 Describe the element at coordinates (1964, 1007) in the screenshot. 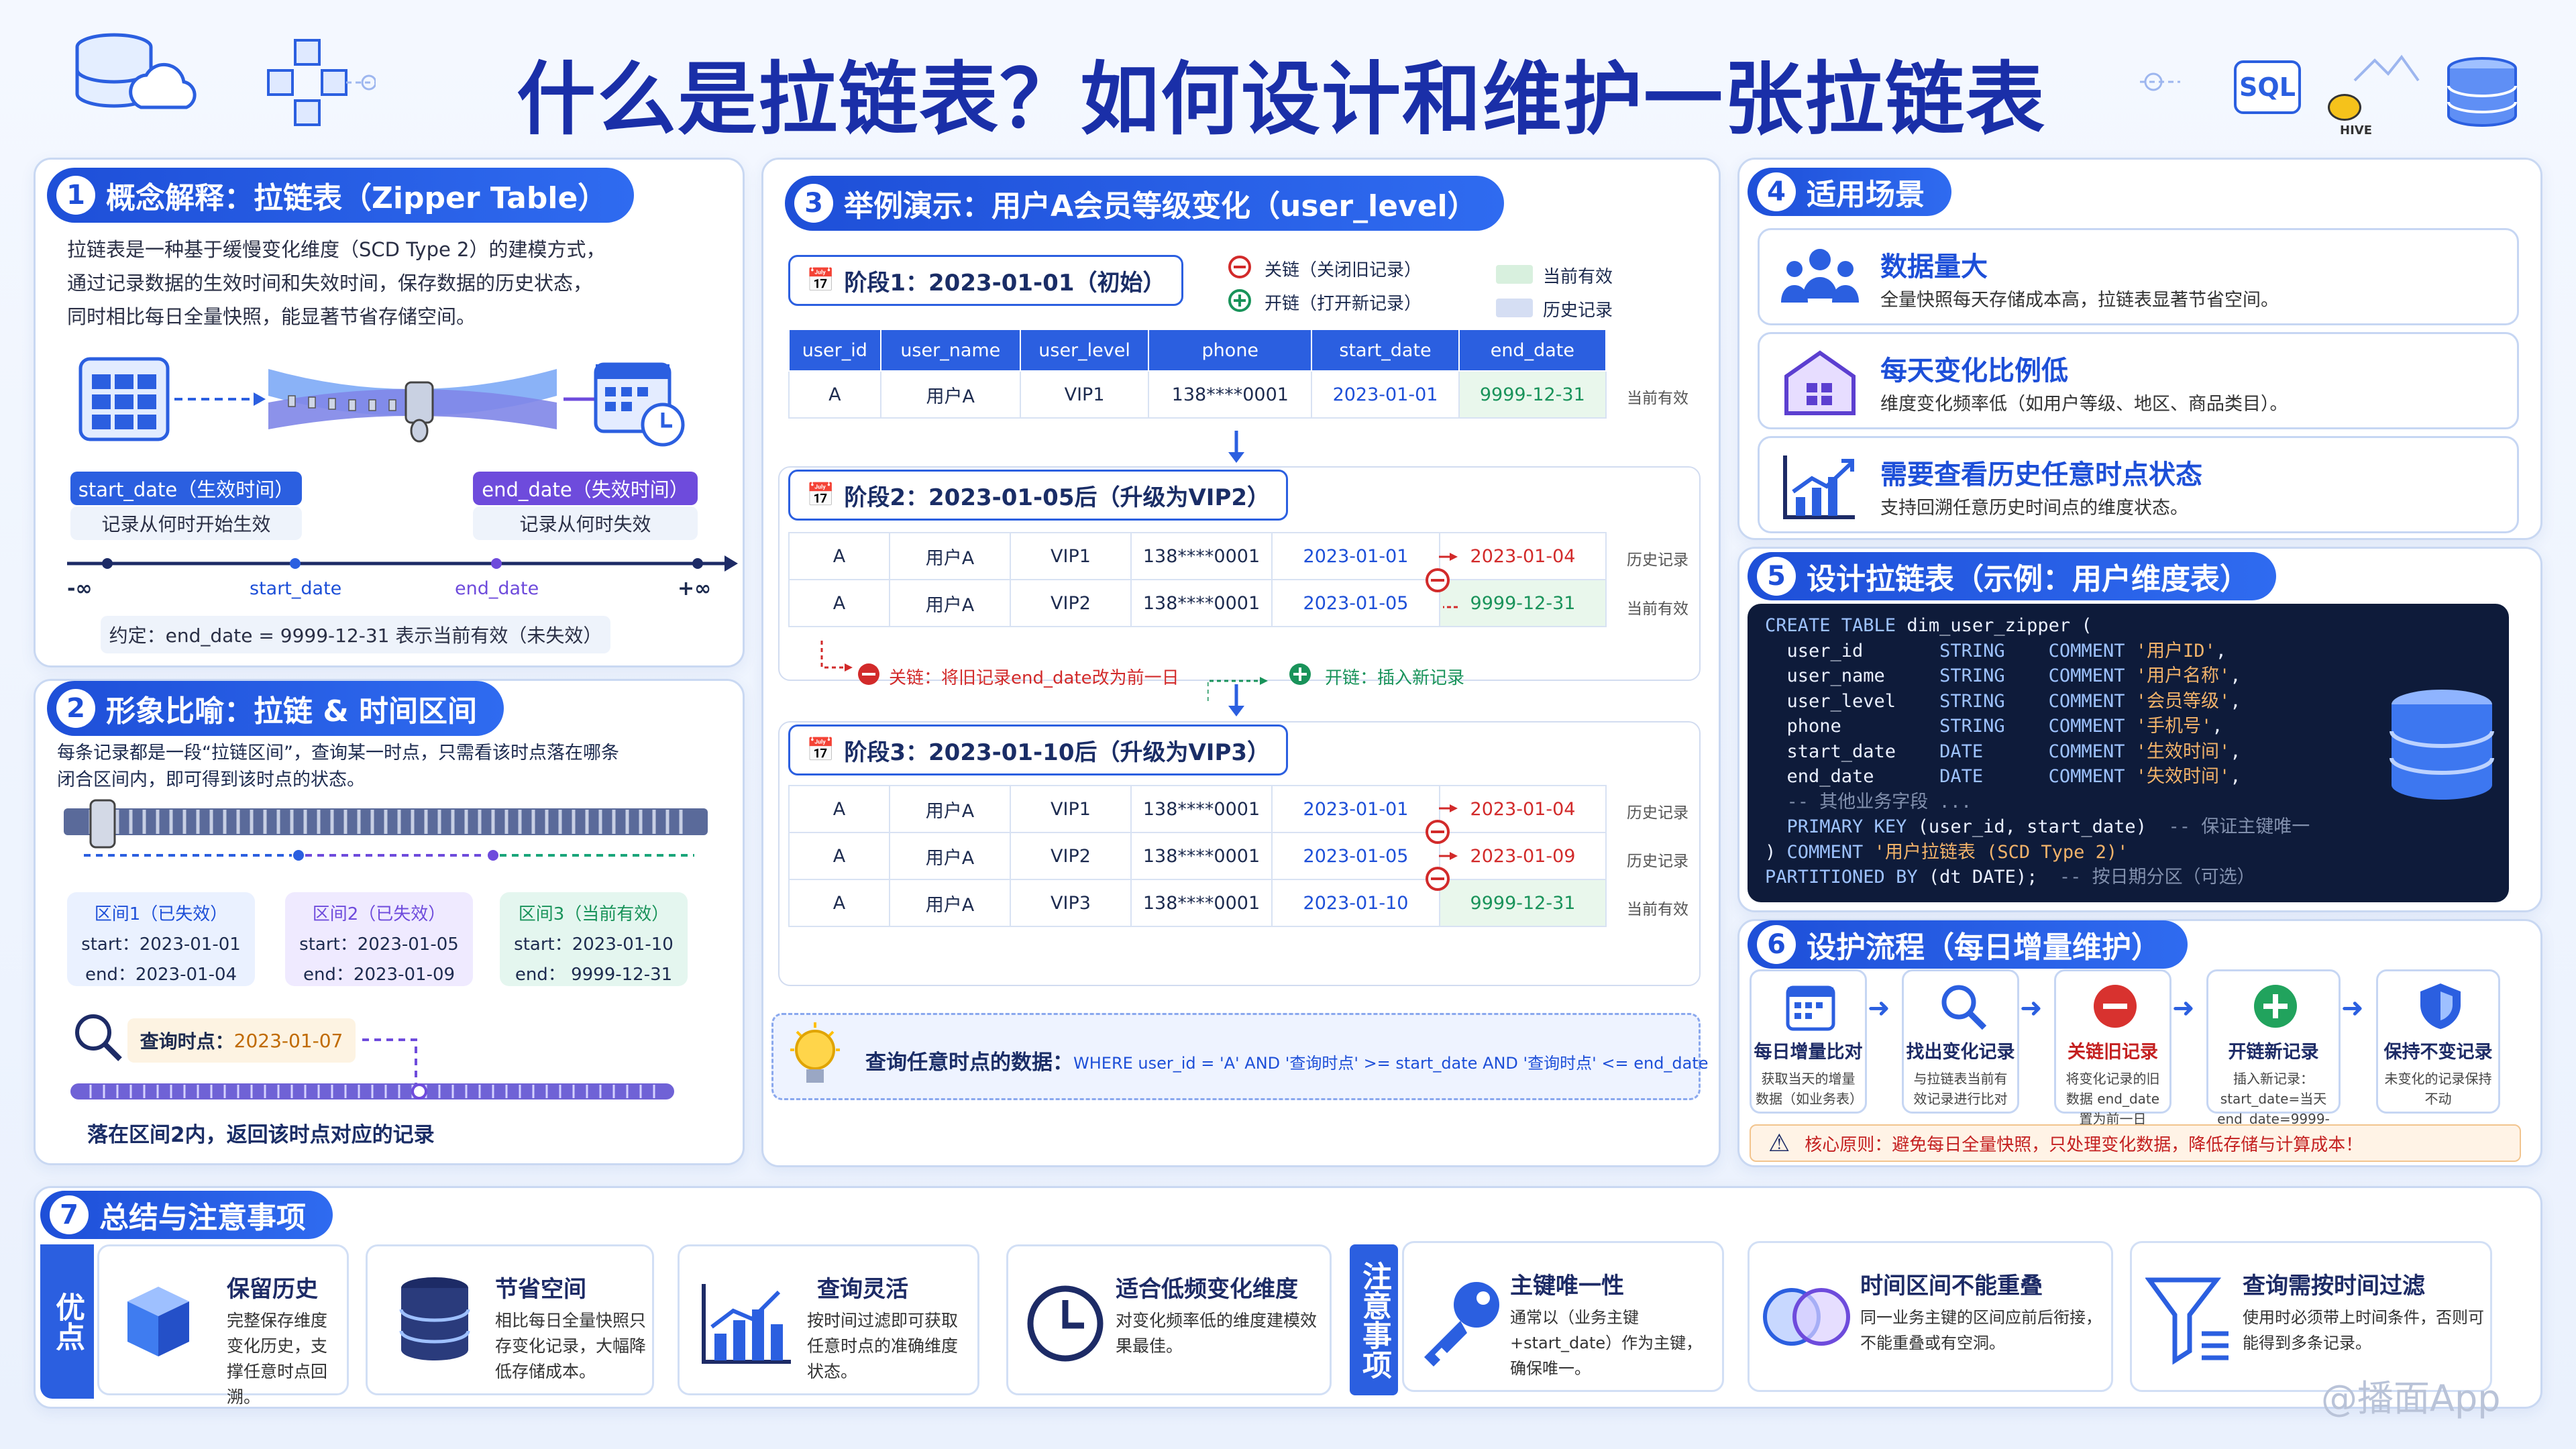

I see `search-icon` at that location.